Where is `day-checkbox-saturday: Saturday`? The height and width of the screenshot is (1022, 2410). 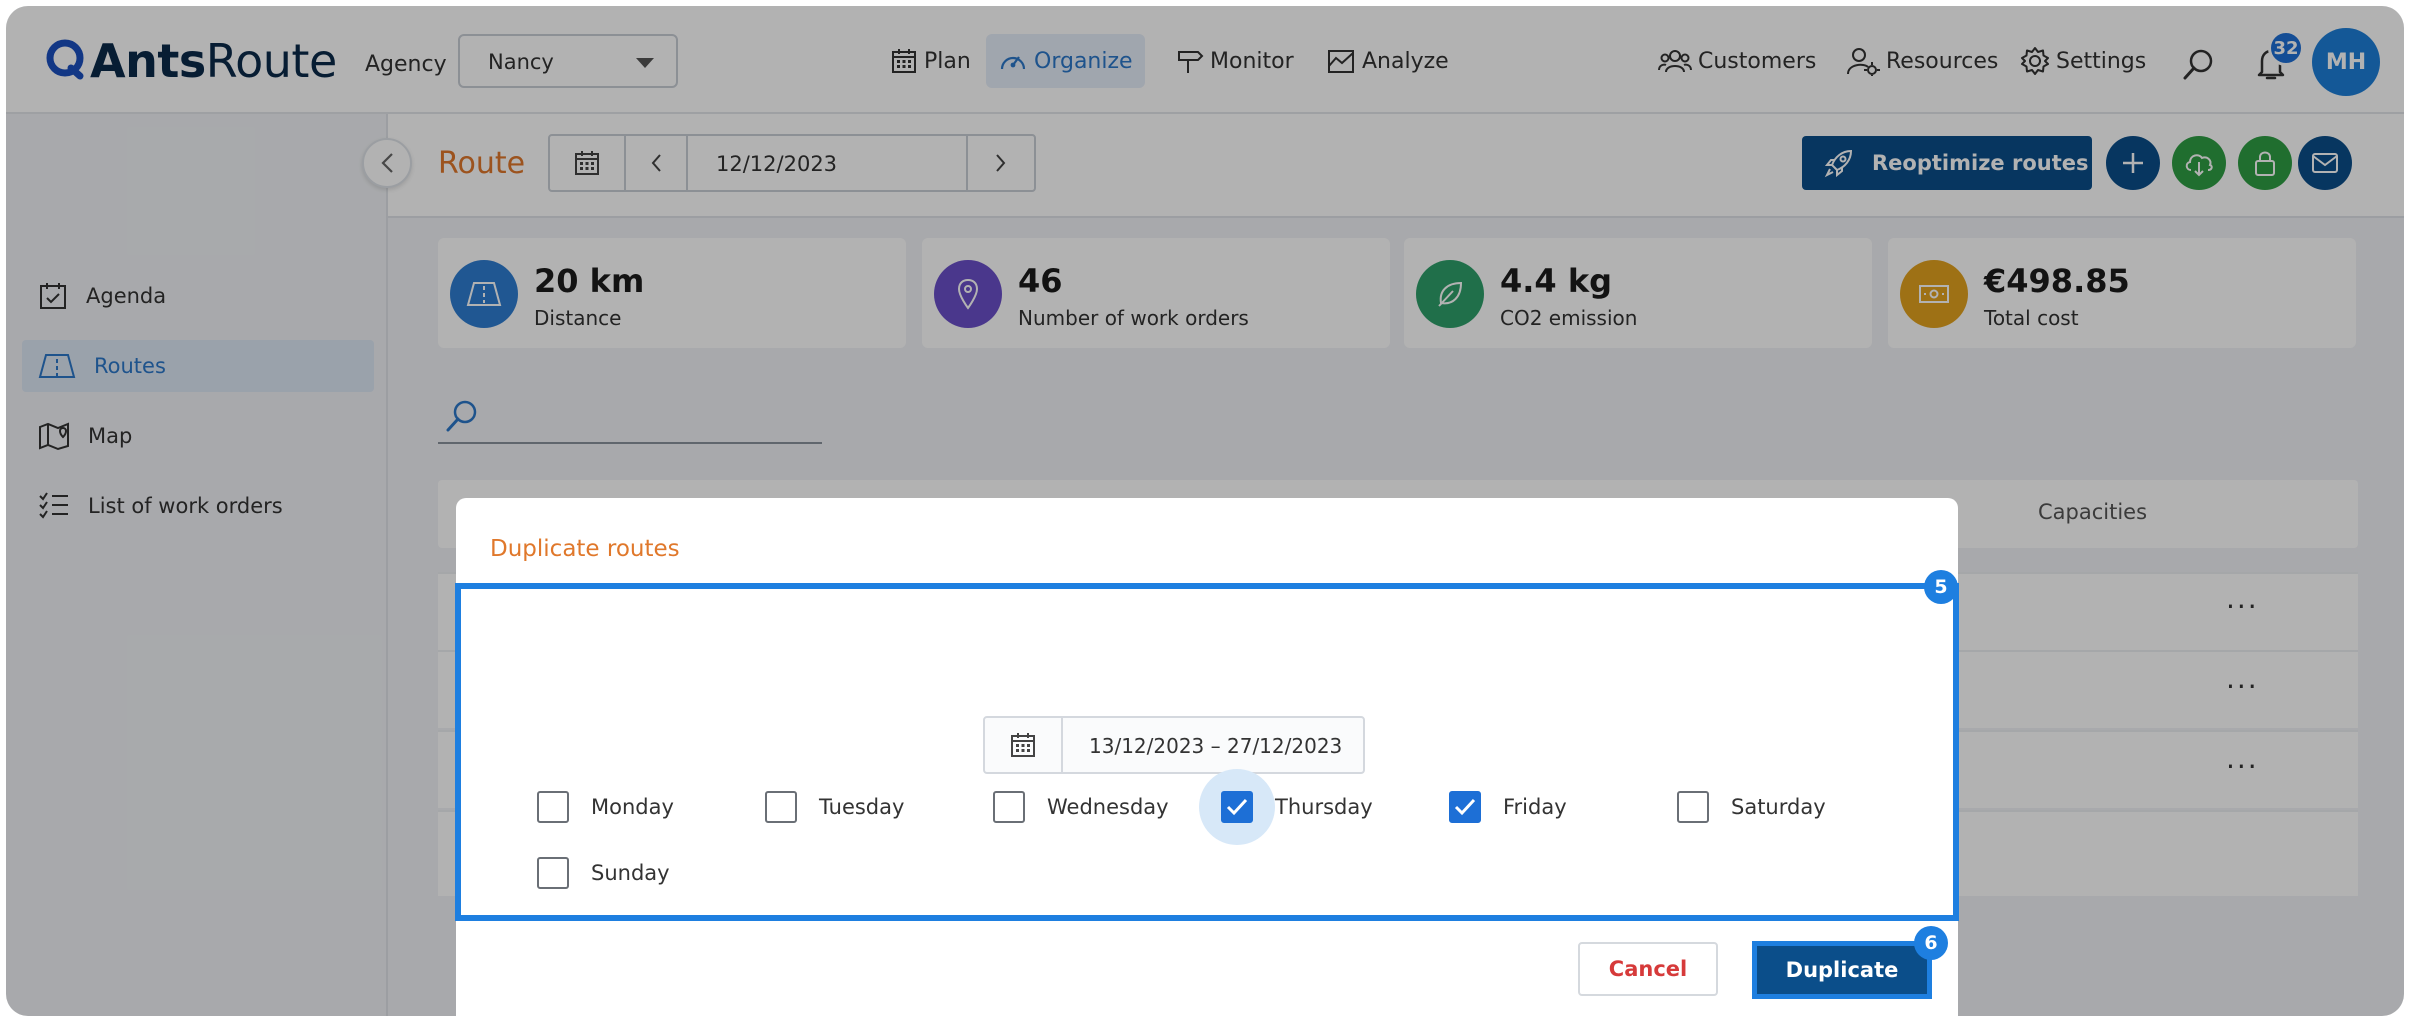 day-checkbox-saturday: Saturday is located at coordinates (1751, 807).